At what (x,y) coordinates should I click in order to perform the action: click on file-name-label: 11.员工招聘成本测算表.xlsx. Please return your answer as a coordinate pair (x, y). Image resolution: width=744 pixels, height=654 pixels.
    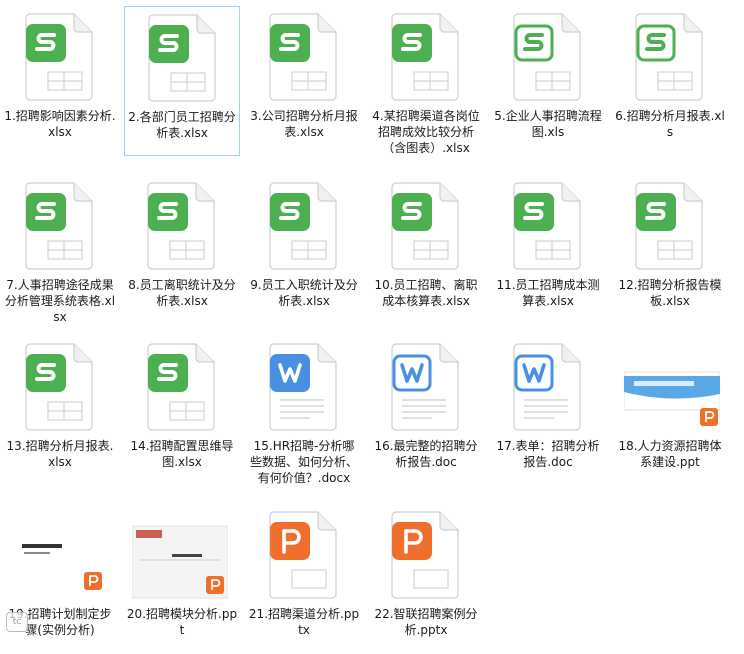
    Looking at the image, I should click on (548, 293).